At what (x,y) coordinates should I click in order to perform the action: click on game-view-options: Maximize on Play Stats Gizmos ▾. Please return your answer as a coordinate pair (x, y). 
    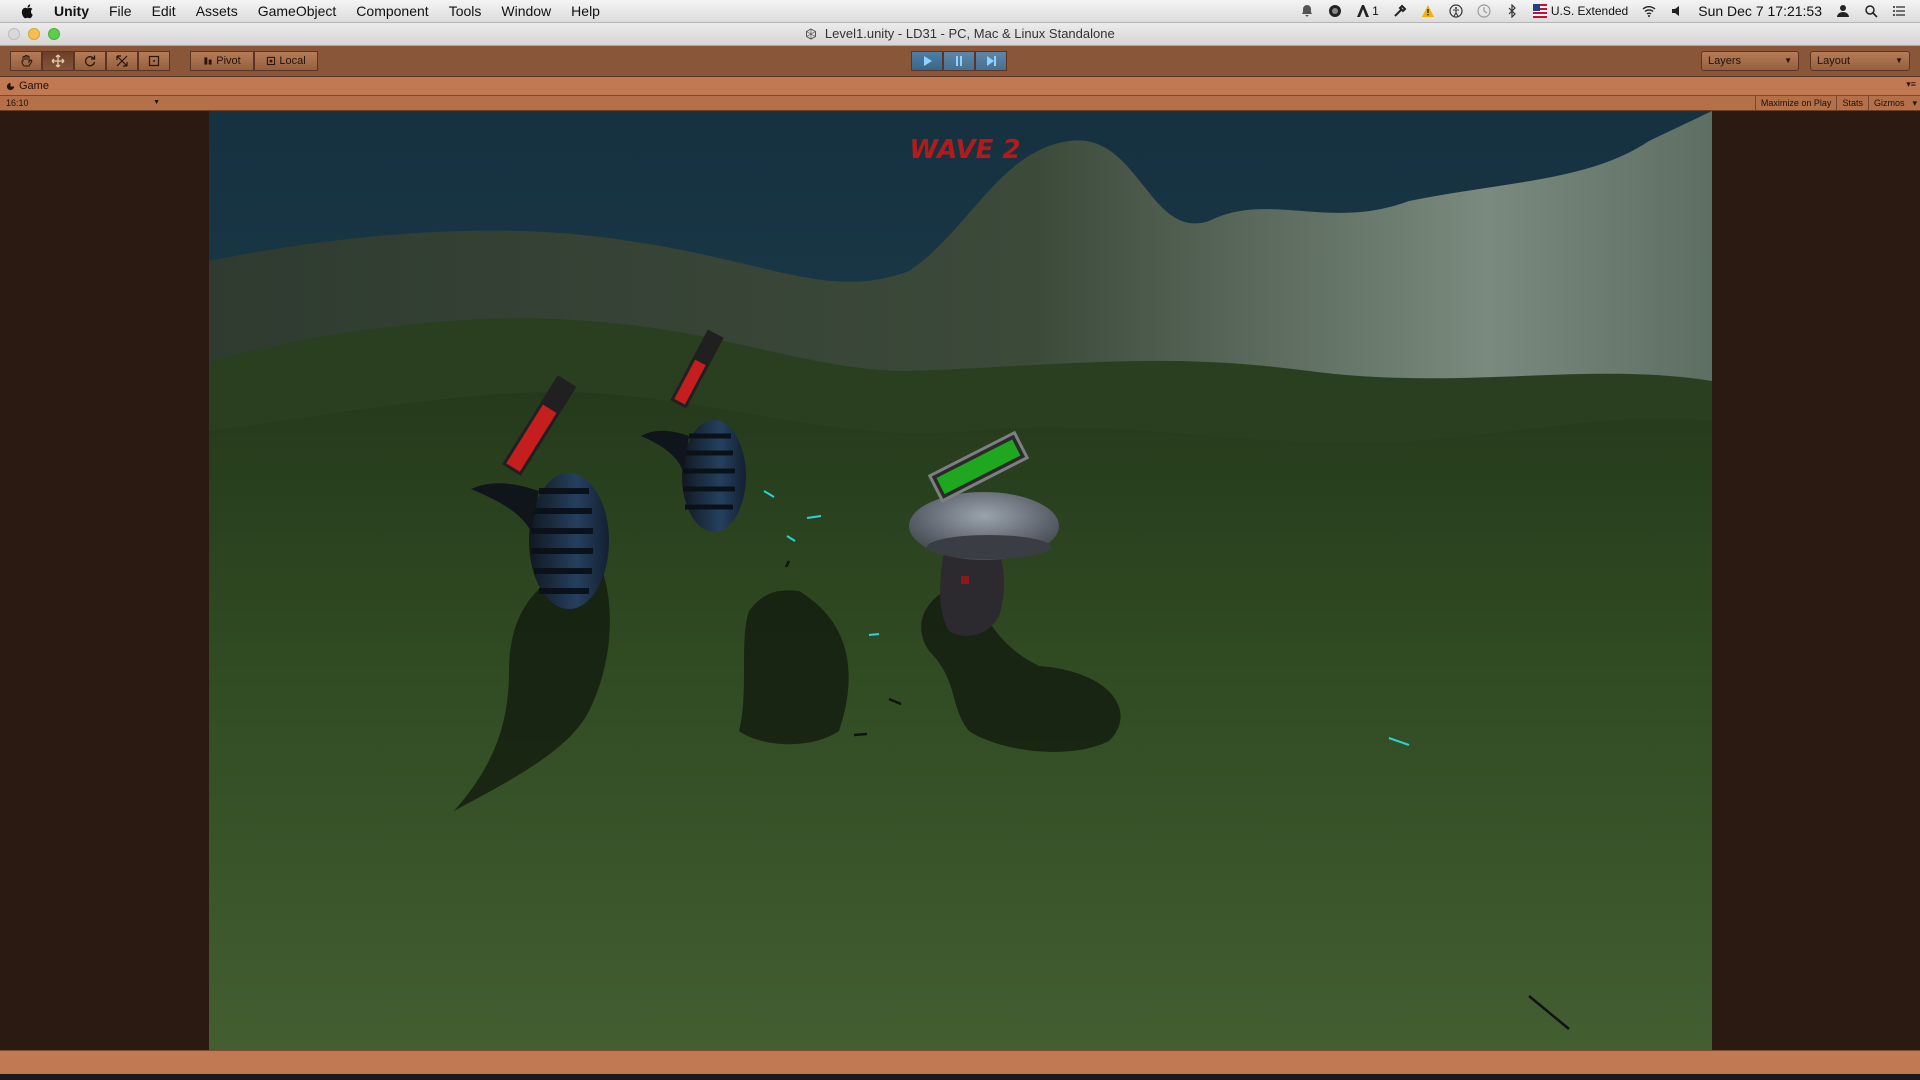
    Looking at the image, I should click on (1837, 103).